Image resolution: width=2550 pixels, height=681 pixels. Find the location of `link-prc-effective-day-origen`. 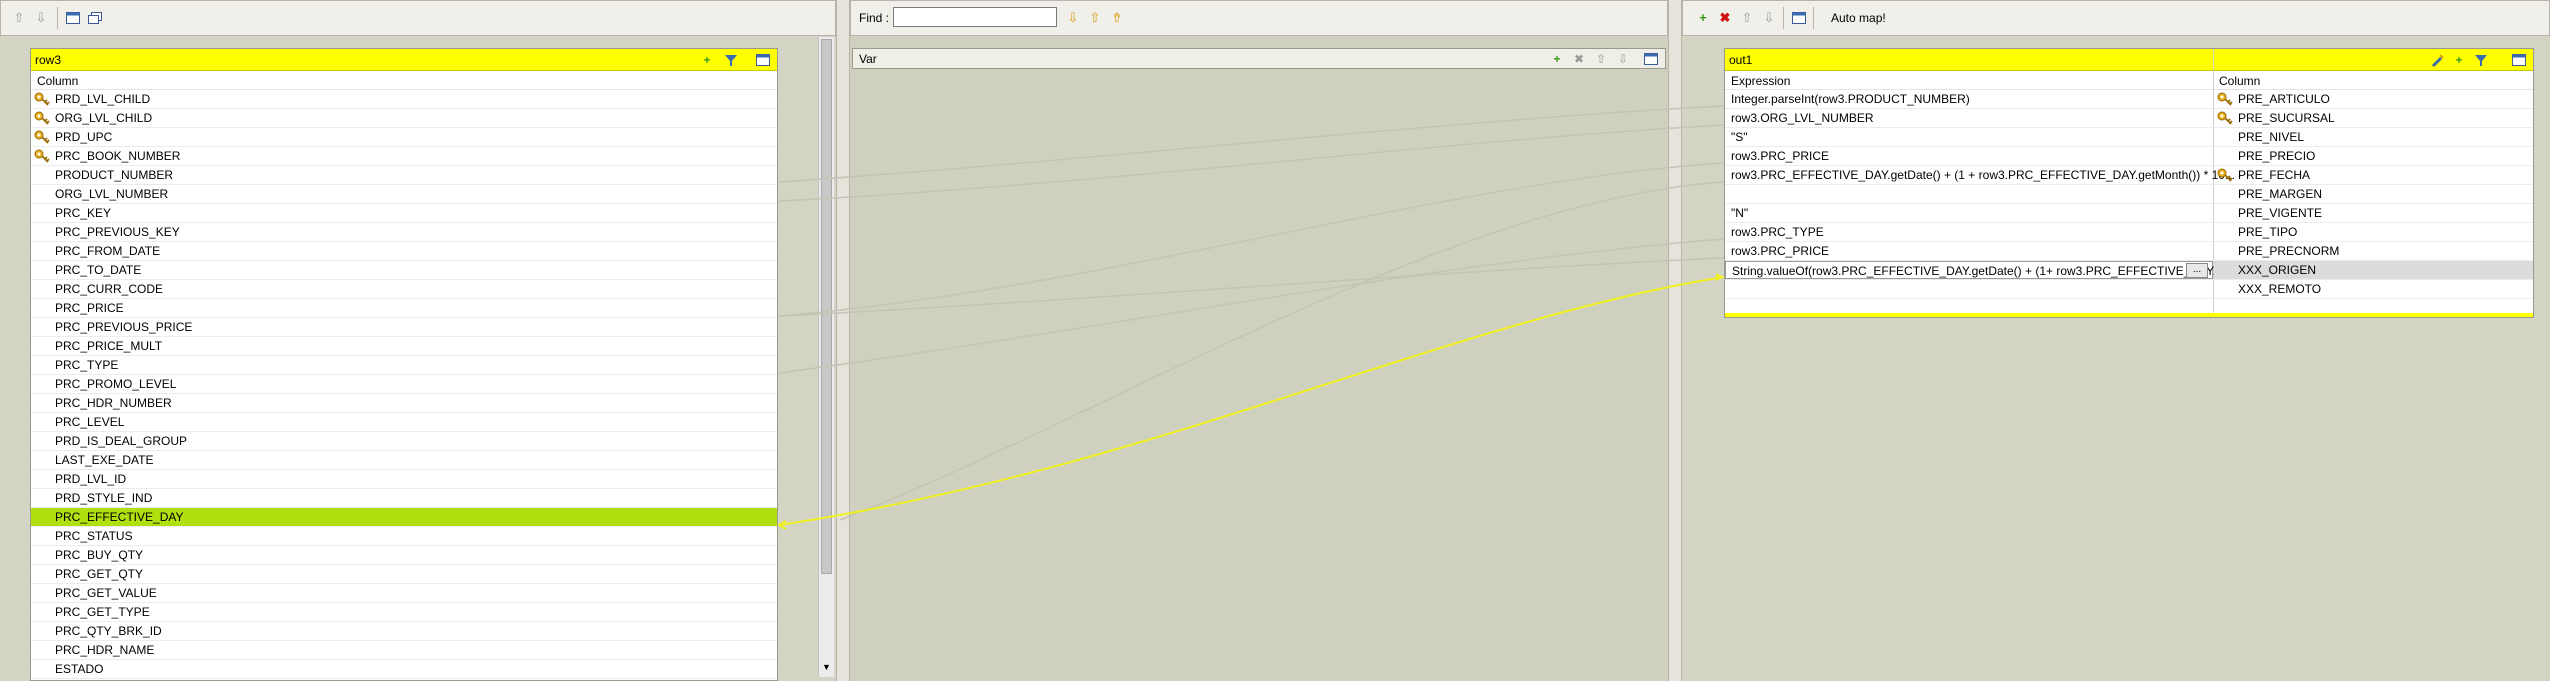

link-prc-effective-day-origen is located at coordinates (1251, 401).